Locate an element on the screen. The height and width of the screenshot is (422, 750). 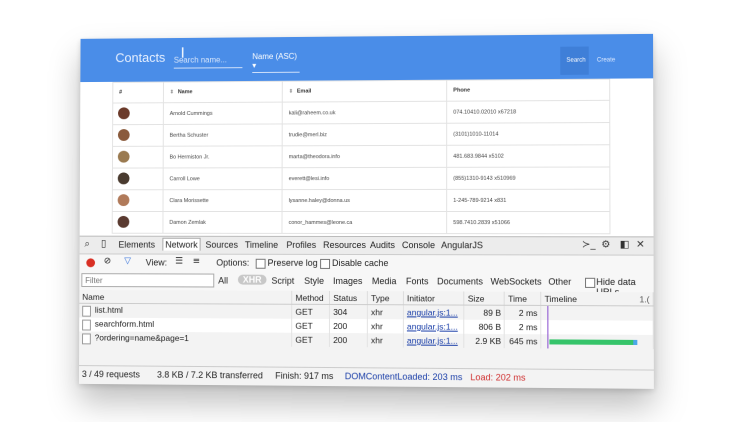
col-status: Status is located at coordinates (348, 297).